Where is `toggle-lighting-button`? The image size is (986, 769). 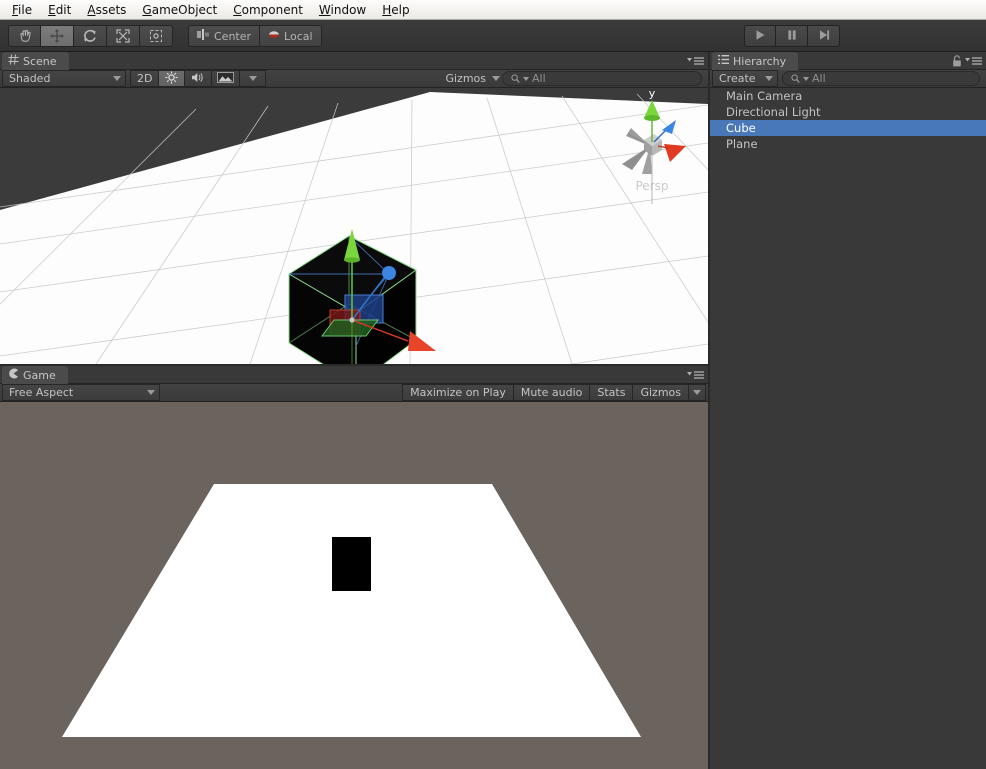 toggle-lighting-button is located at coordinates (172, 78).